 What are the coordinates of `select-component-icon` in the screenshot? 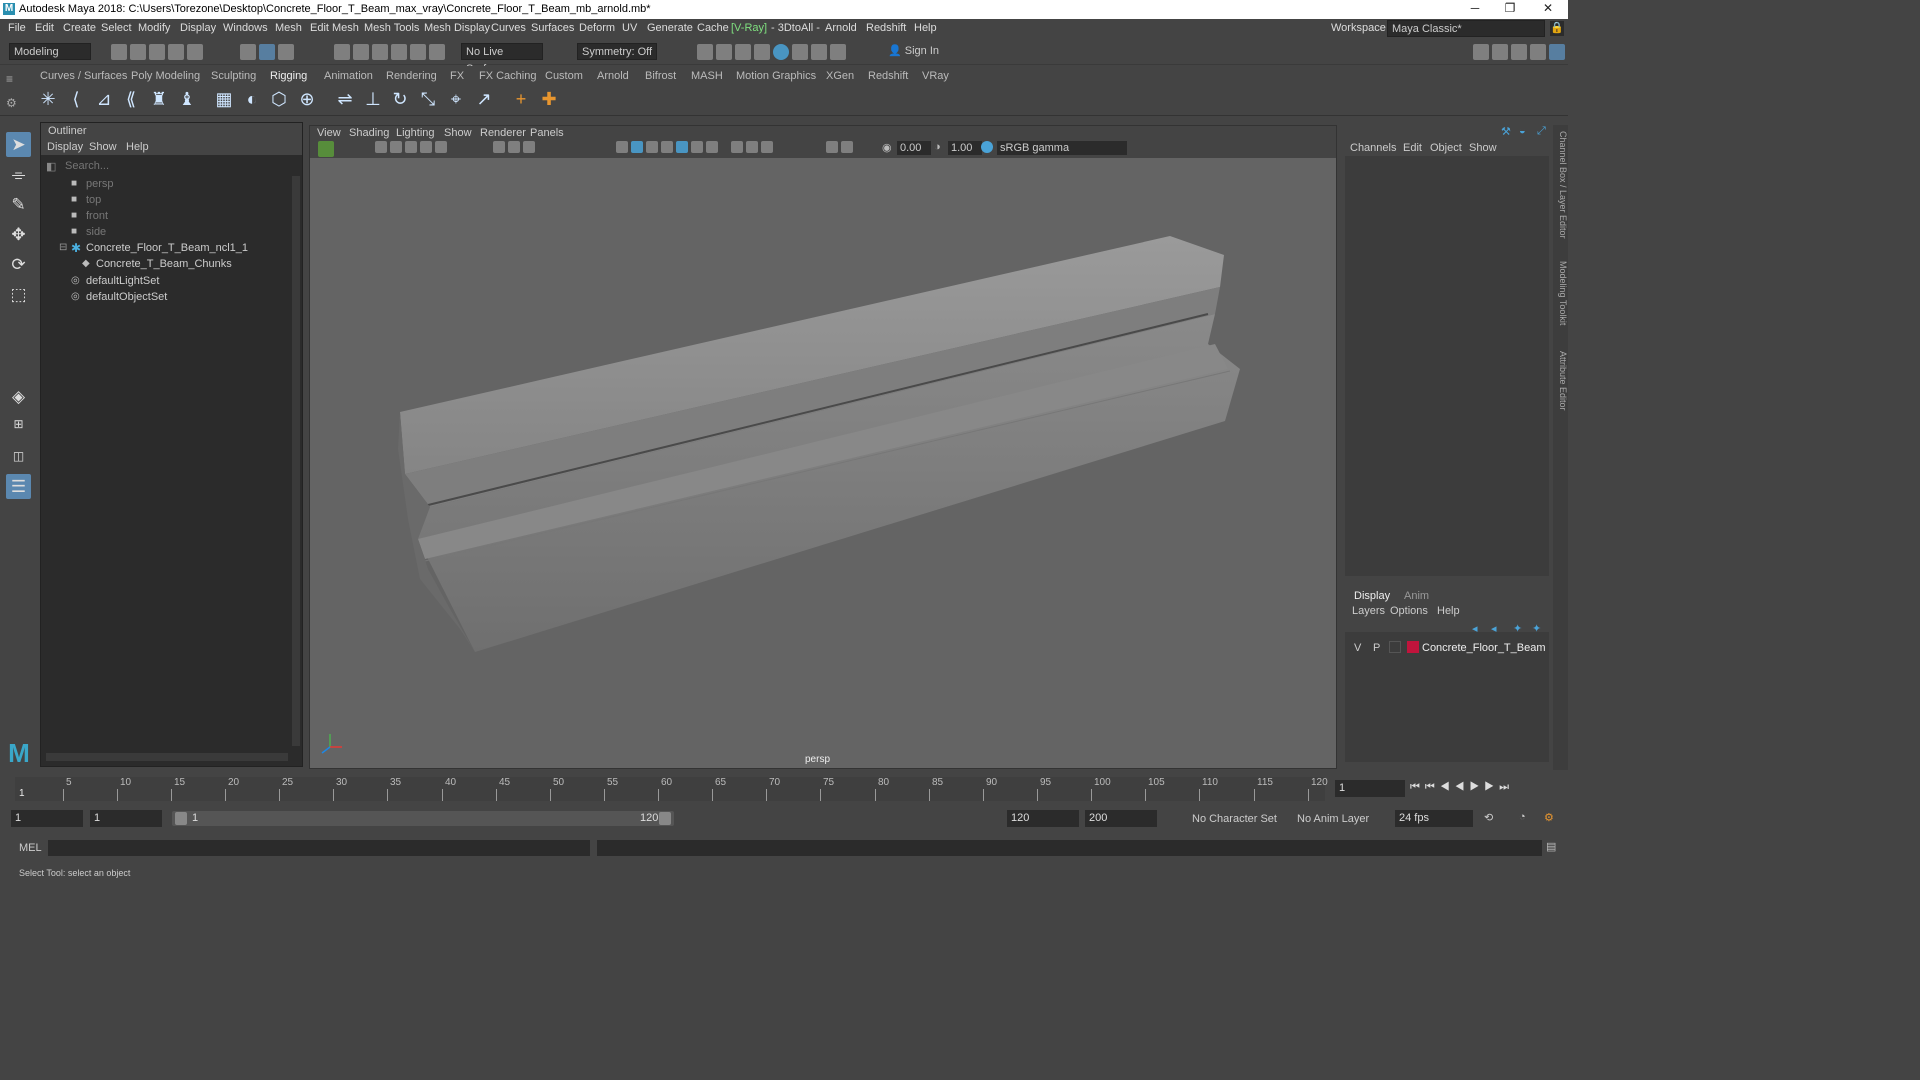 It's located at (286, 52).